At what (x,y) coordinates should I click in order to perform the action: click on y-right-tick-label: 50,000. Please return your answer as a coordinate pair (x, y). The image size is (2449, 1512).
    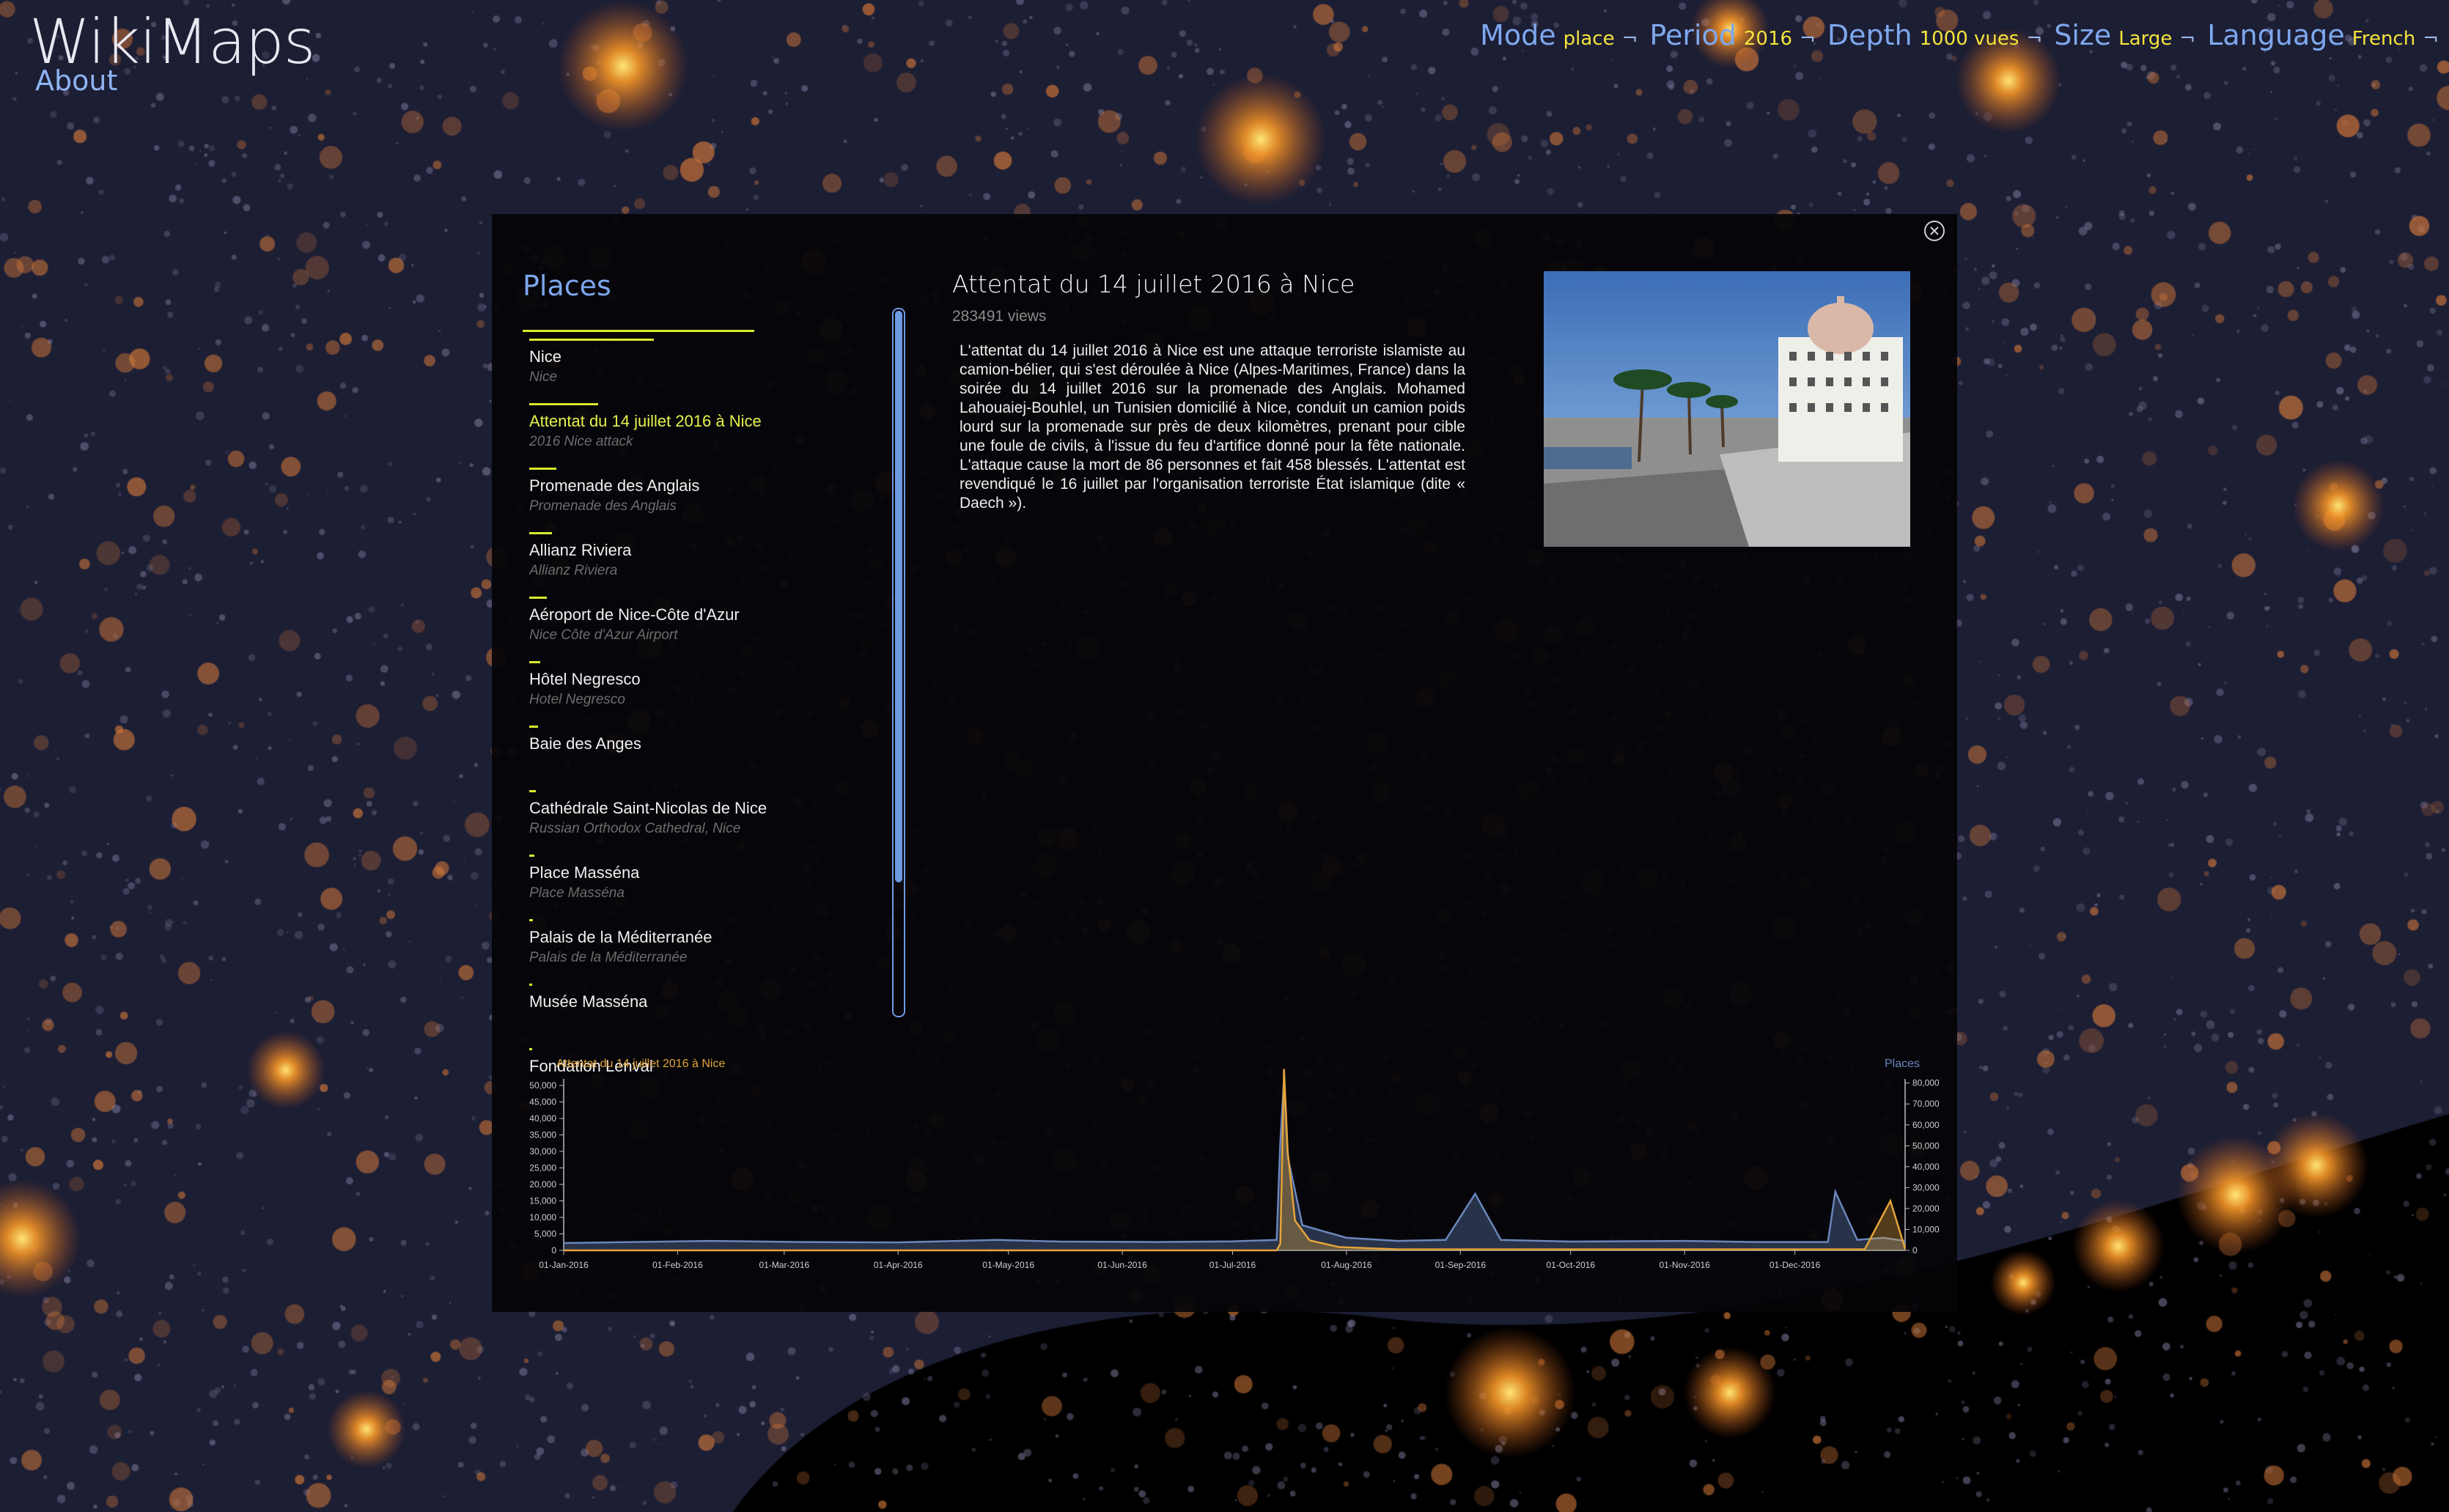
    Looking at the image, I should click on (1926, 1145).